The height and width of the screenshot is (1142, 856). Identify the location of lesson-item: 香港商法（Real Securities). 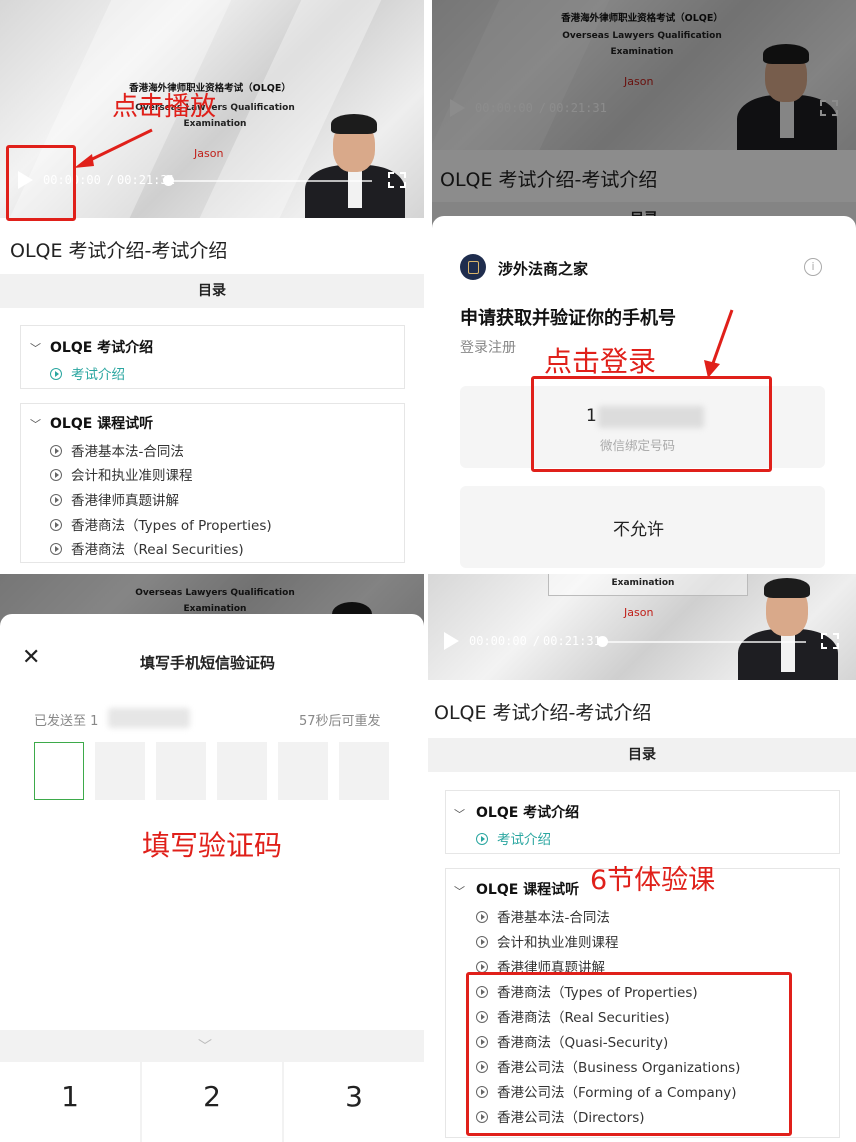
(147, 548).